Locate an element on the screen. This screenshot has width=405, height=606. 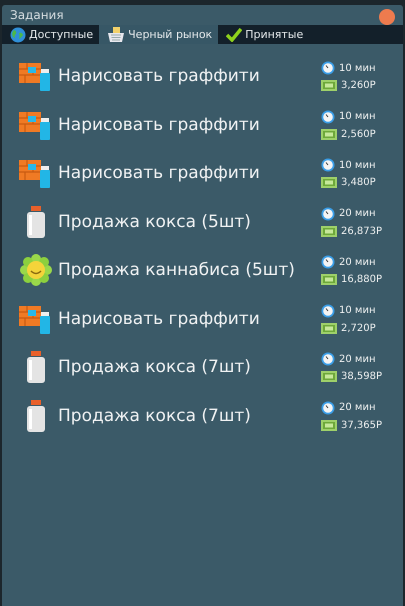
reward-text: 38,598P is located at coordinates (361, 376).